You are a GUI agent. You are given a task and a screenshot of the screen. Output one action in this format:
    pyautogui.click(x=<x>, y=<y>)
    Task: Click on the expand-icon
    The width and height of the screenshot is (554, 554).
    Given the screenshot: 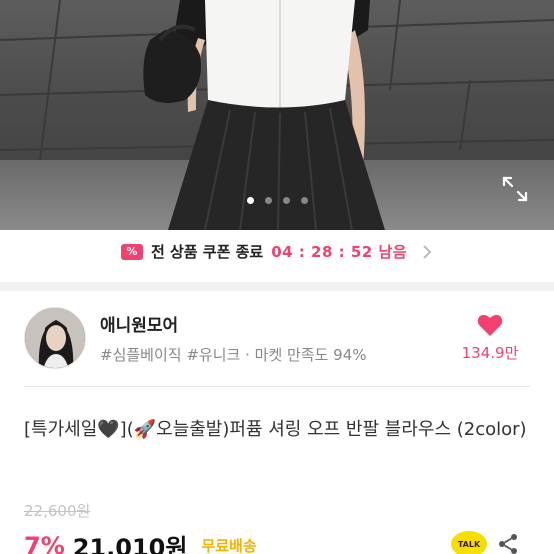 What is the action you would take?
    pyautogui.click(x=515, y=189)
    